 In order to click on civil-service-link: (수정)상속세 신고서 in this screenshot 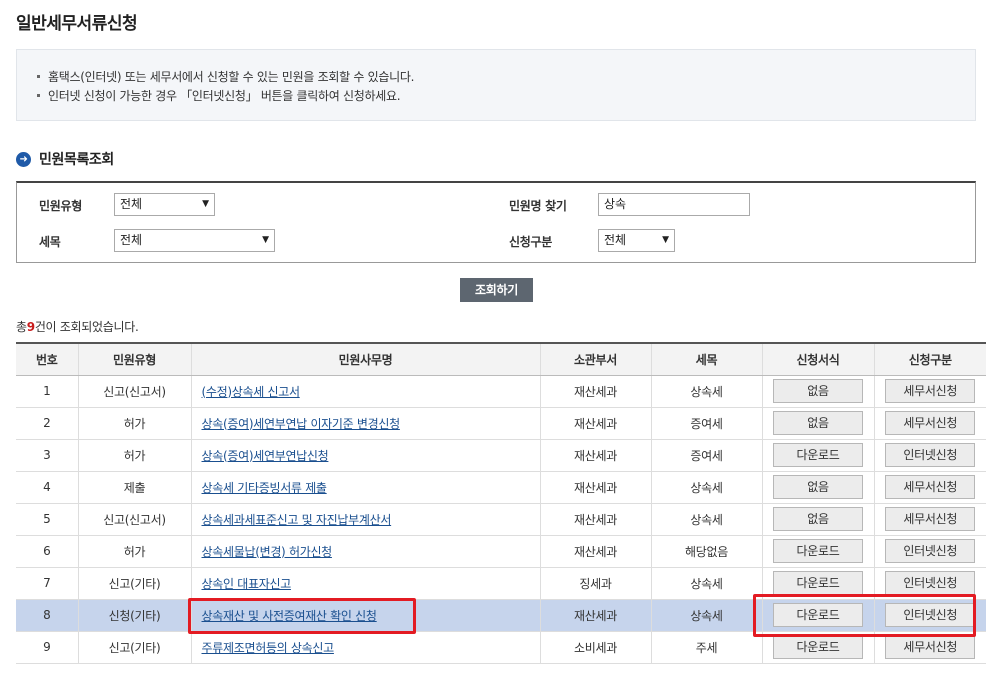, I will do `click(251, 392)`.